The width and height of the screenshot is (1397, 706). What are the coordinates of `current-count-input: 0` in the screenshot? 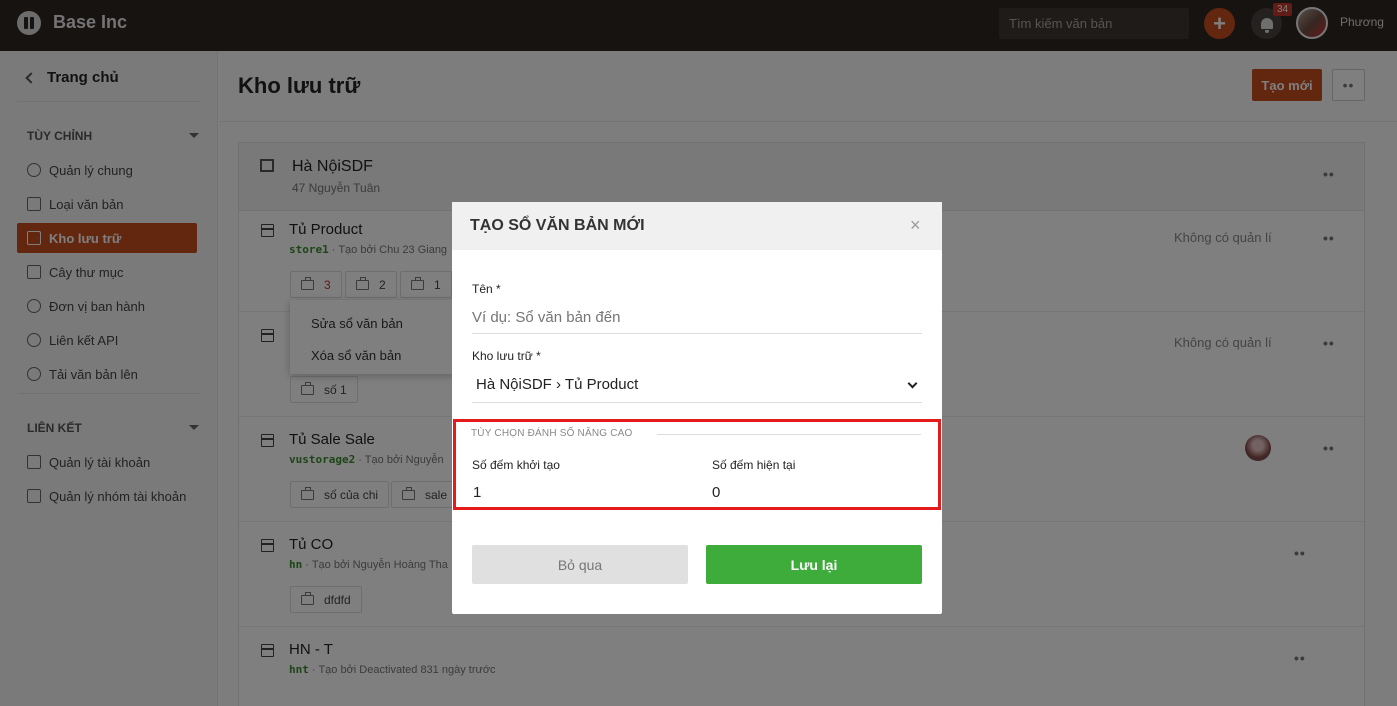 It's located at (716, 492).